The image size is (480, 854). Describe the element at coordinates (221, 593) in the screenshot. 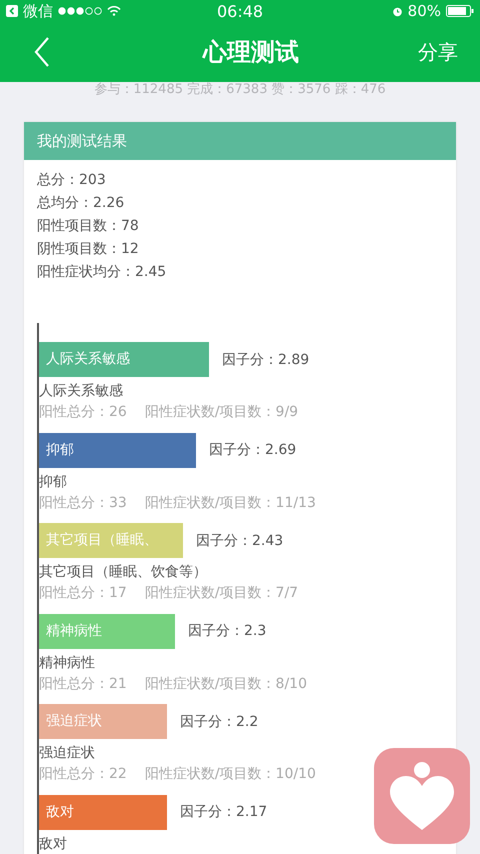

I see `symptom-ratio: 阳性症状数/项目数：7/7` at that location.